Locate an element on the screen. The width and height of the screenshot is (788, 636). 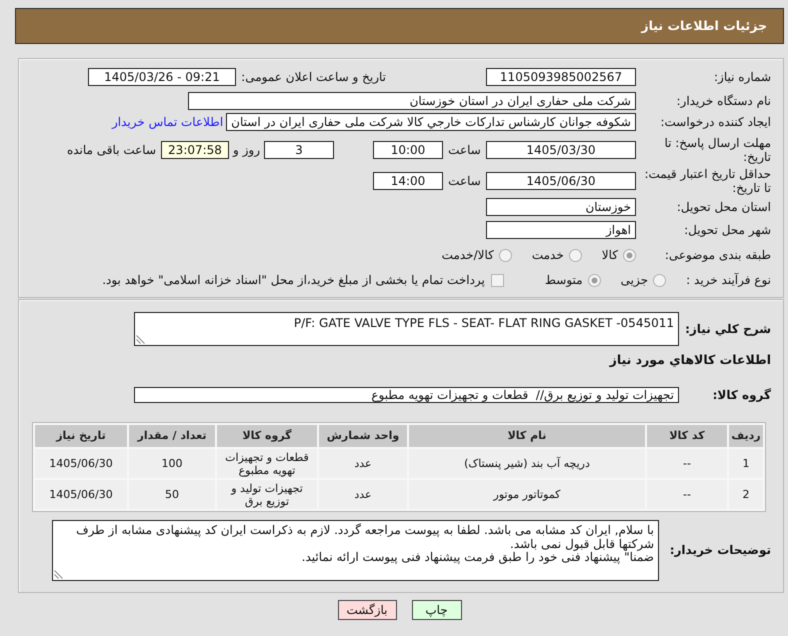
back-button: بازگشت is located at coordinates (367, 610).